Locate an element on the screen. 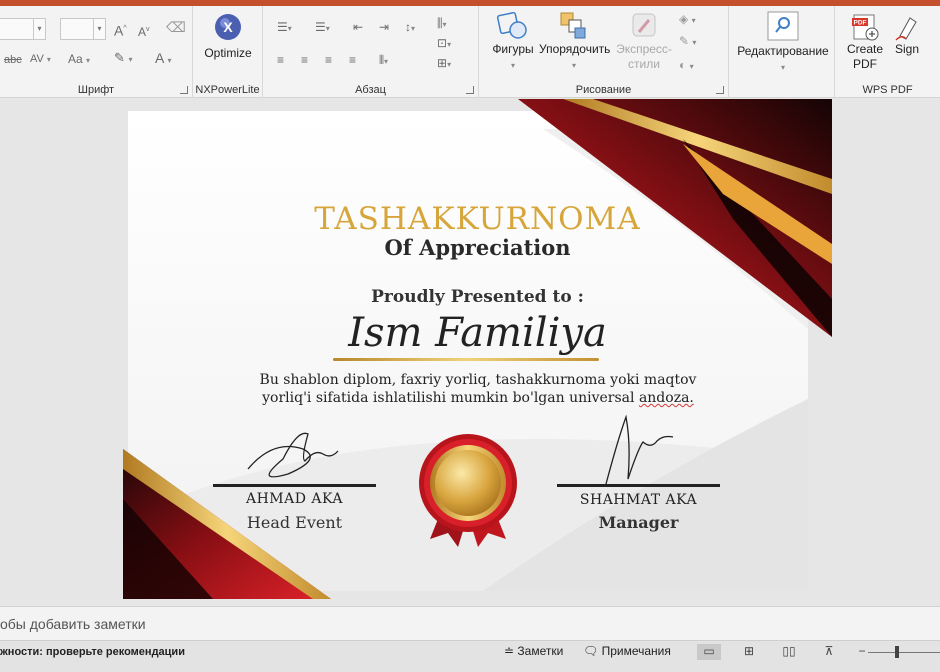 This screenshot has width=940, height=672. smartart-icon: ⊞▾ is located at coordinates (444, 64).